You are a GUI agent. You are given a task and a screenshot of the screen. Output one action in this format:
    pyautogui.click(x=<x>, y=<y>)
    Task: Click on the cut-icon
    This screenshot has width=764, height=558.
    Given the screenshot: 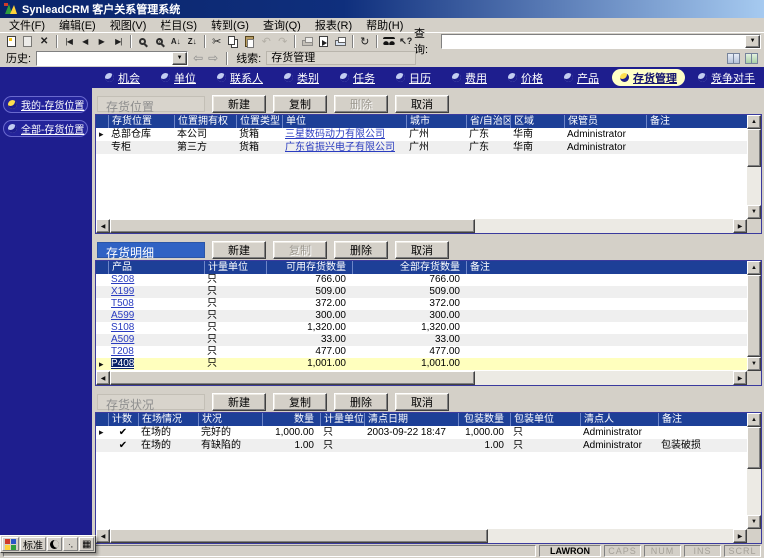 What is the action you would take?
    pyautogui.click(x=217, y=41)
    